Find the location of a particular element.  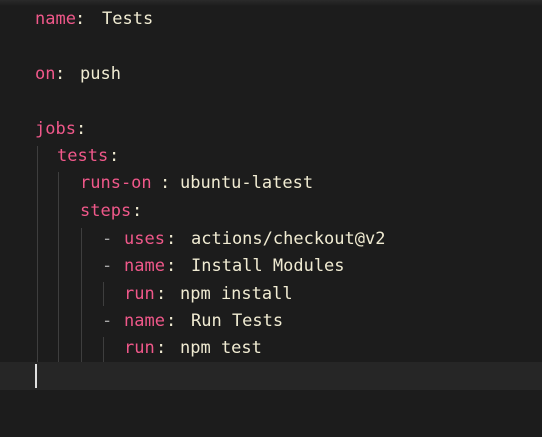

yaml-value: Install Modules is located at coordinates (268, 266).